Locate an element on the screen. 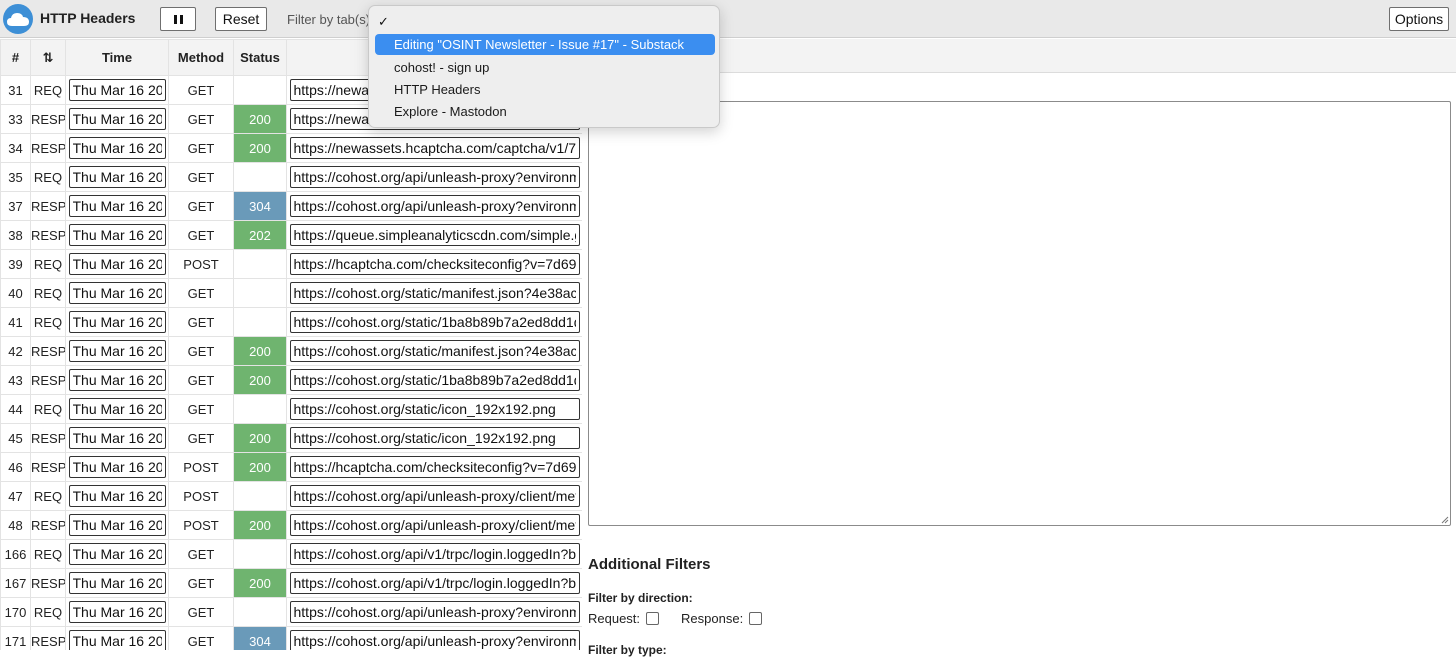  table-row: 38RESP GET202 is located at coordinates (291, 235).